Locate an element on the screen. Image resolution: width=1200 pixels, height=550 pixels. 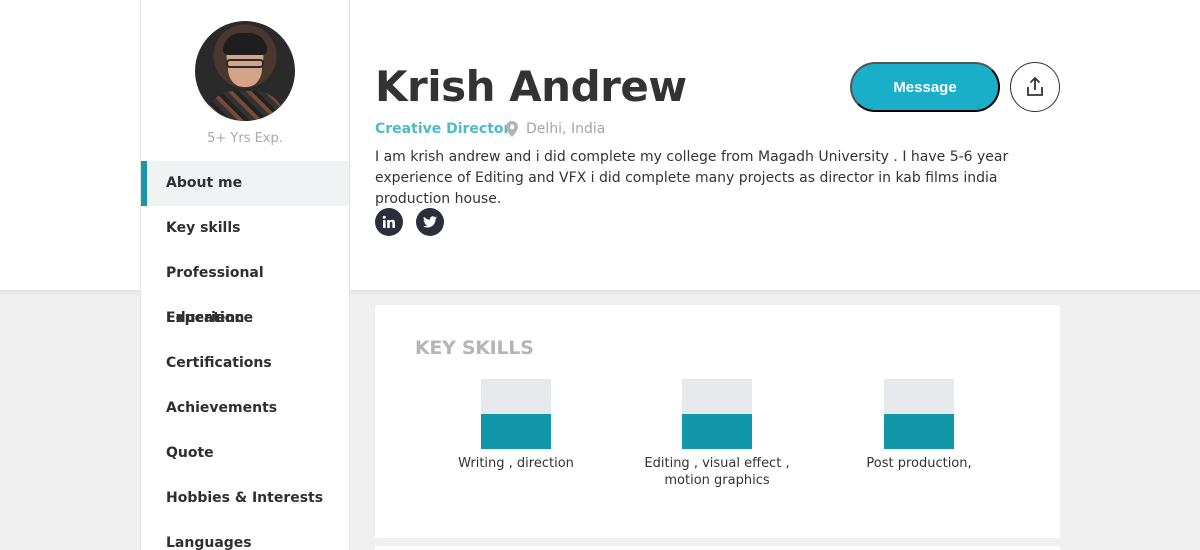
profile-name: Krish Andrew is located at coordinates (531, 86).